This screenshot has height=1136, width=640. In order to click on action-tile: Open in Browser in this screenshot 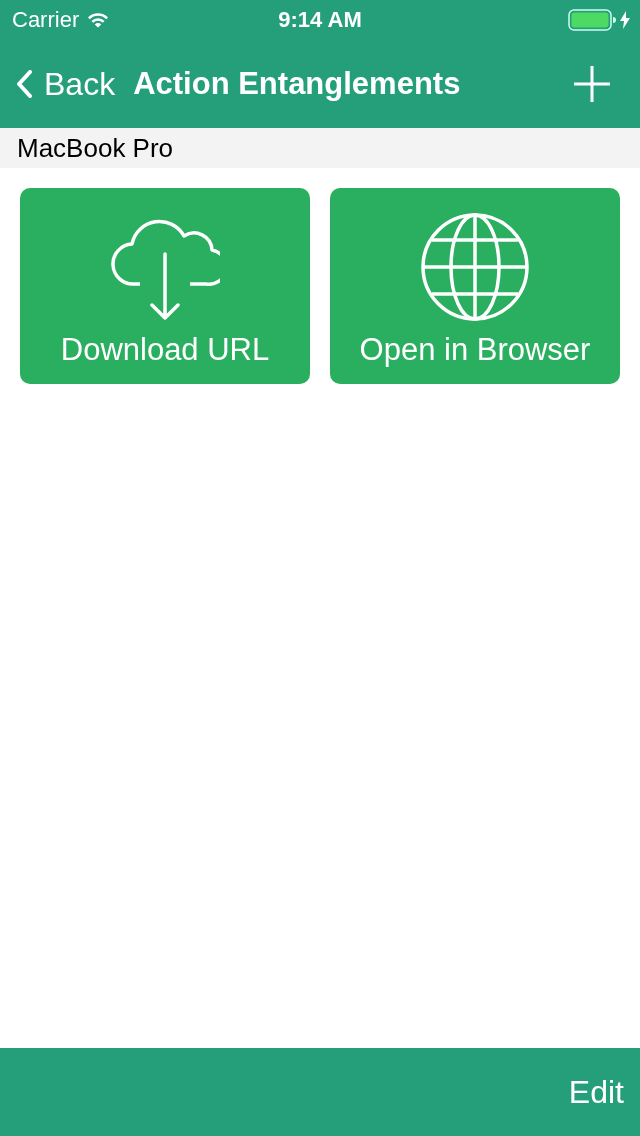, I will do `click(475, 286)`.